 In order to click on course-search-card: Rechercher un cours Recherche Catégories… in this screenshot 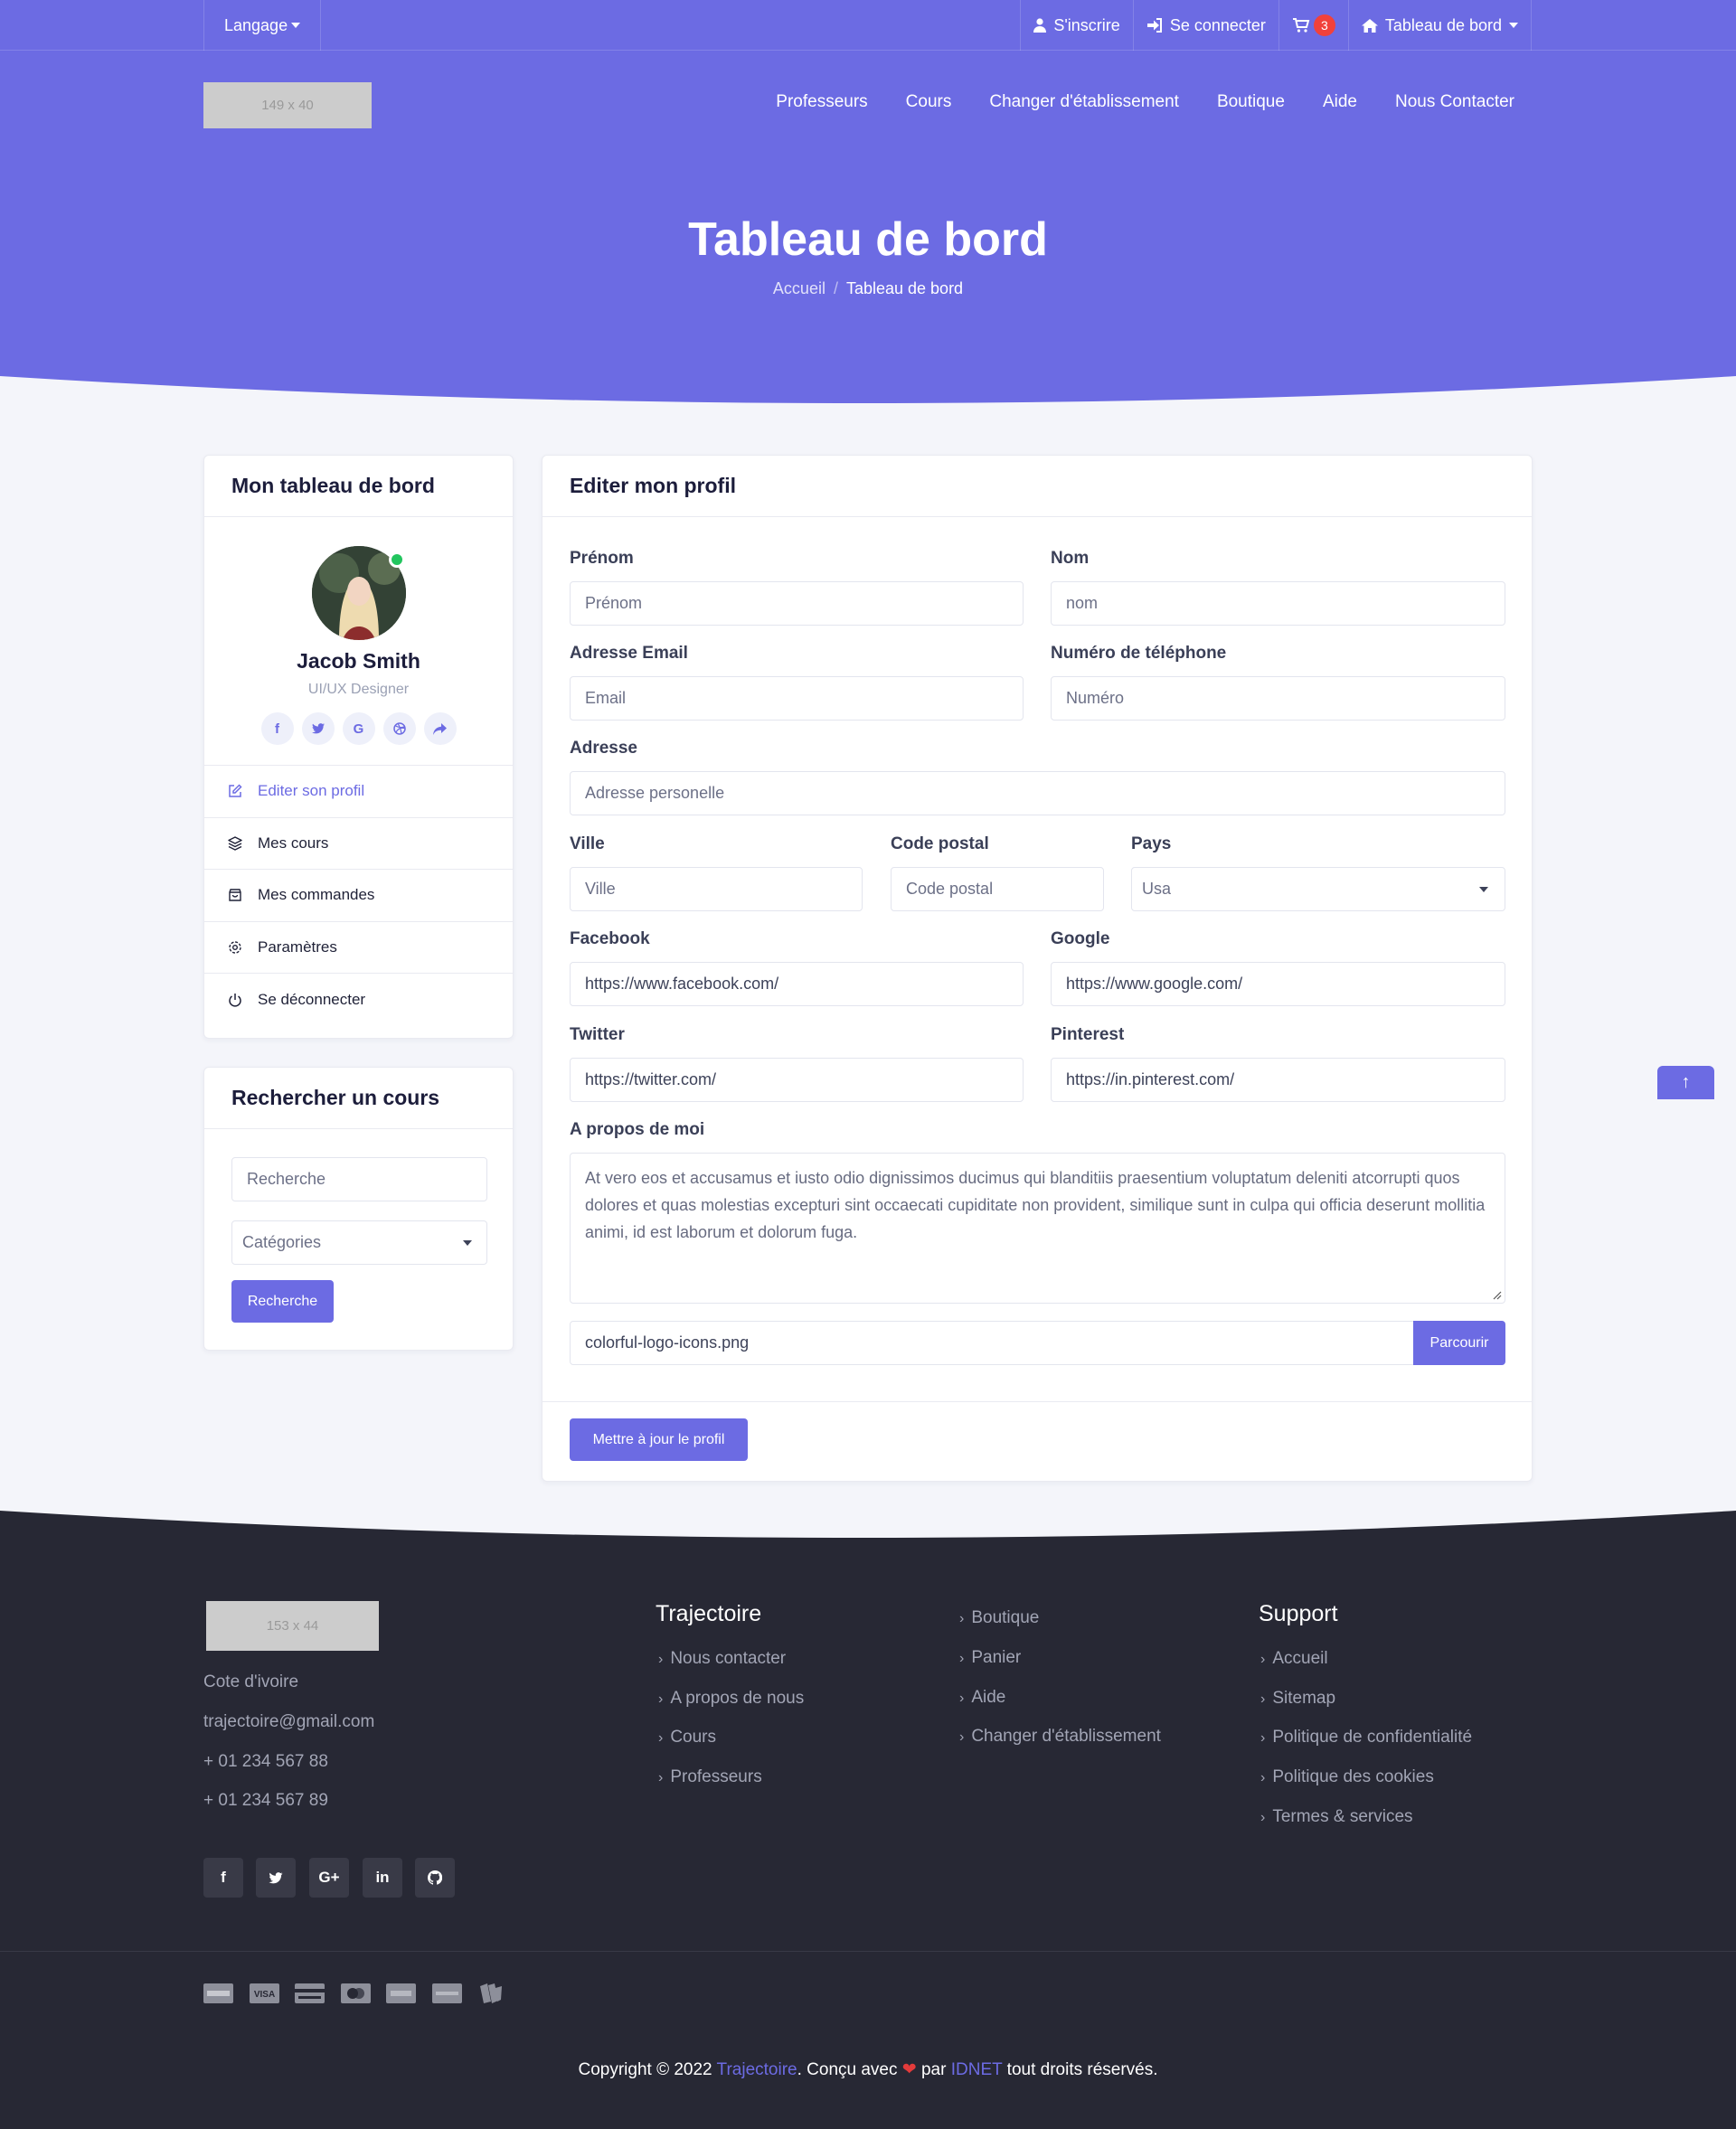, I will do `click(359, 1209)`.